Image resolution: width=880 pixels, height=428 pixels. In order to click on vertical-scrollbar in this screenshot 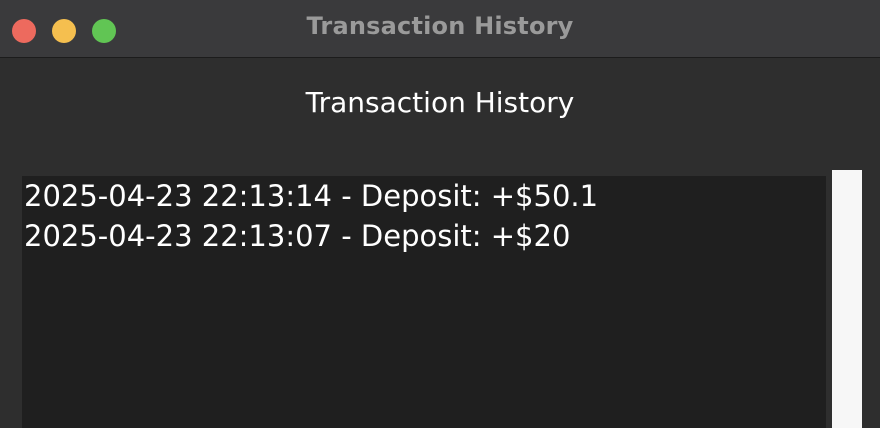, I will do `click(847, 299)`.